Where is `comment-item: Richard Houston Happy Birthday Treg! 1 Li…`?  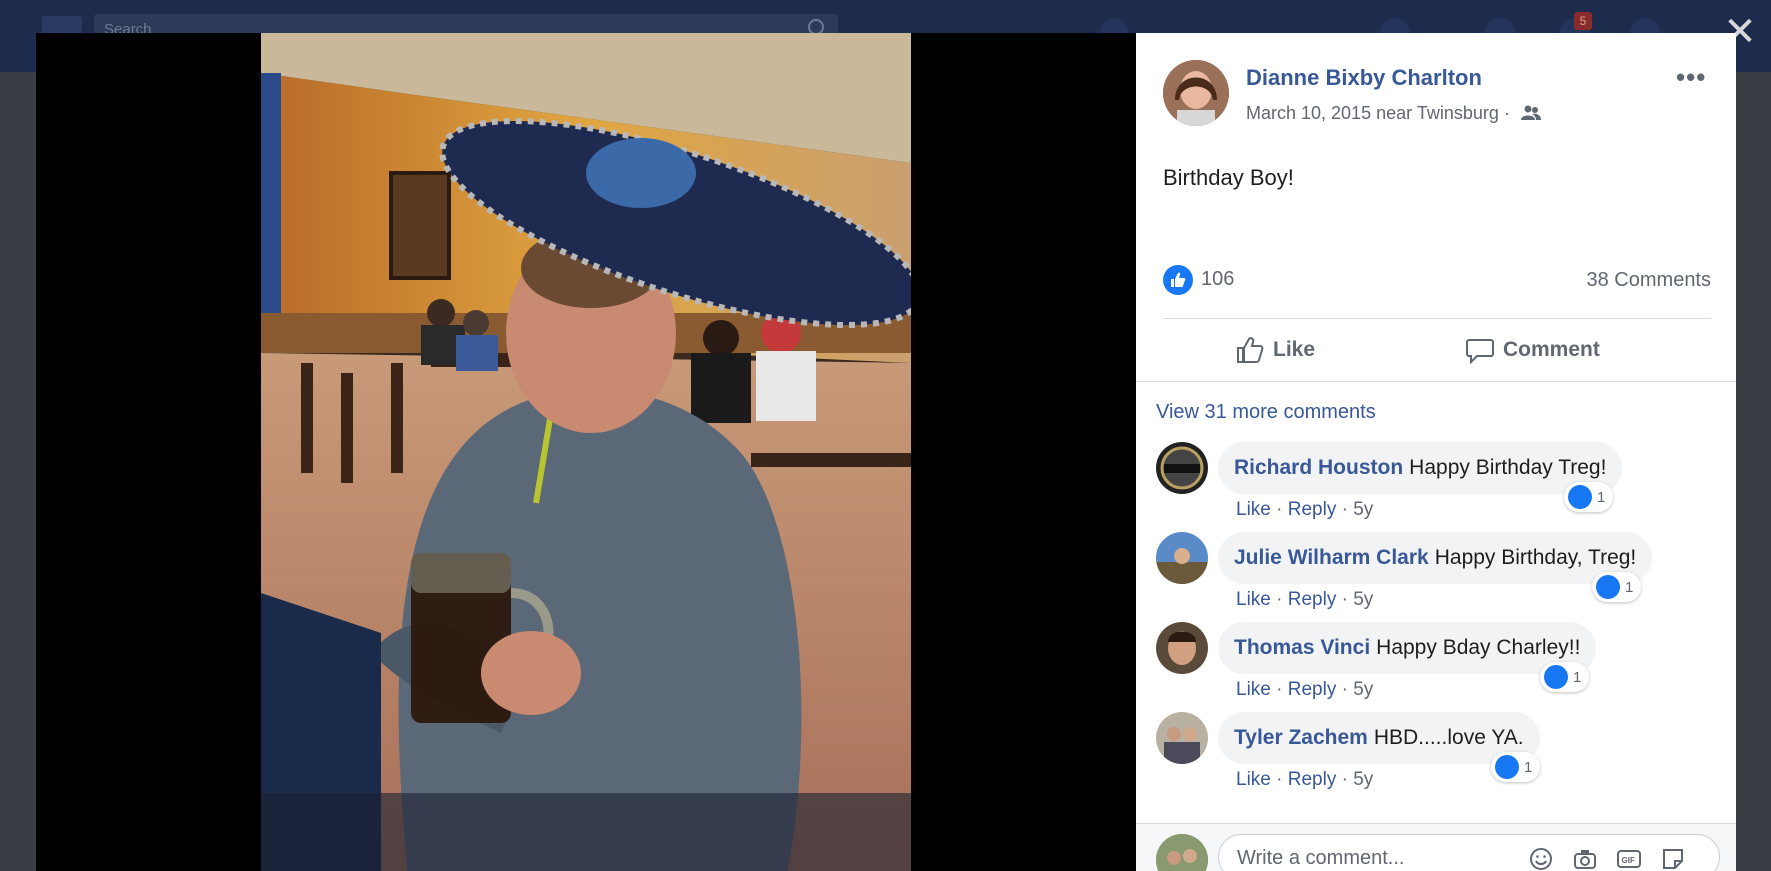
comment-item: Richard Houston Happy Birthday Treg! 1 Li… is located at coordinates (1436, 487).